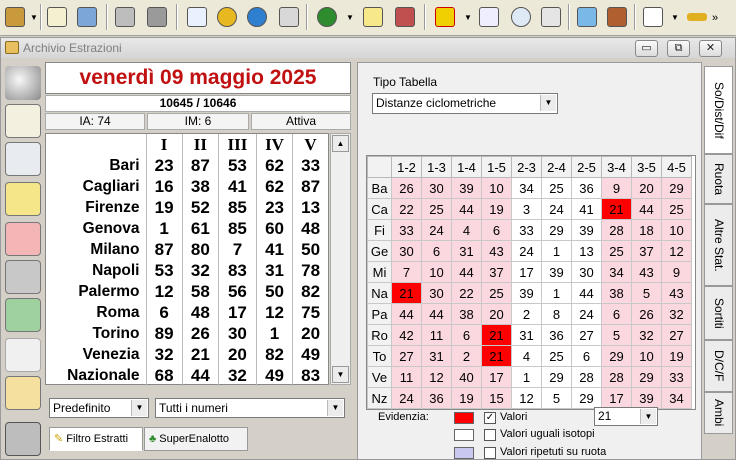 This screenshot has height=460, width=736. What do you see at coordinates (406, 209) in the screenshot?
I see `distance-cell: 22` at bounding box center [406, 209].